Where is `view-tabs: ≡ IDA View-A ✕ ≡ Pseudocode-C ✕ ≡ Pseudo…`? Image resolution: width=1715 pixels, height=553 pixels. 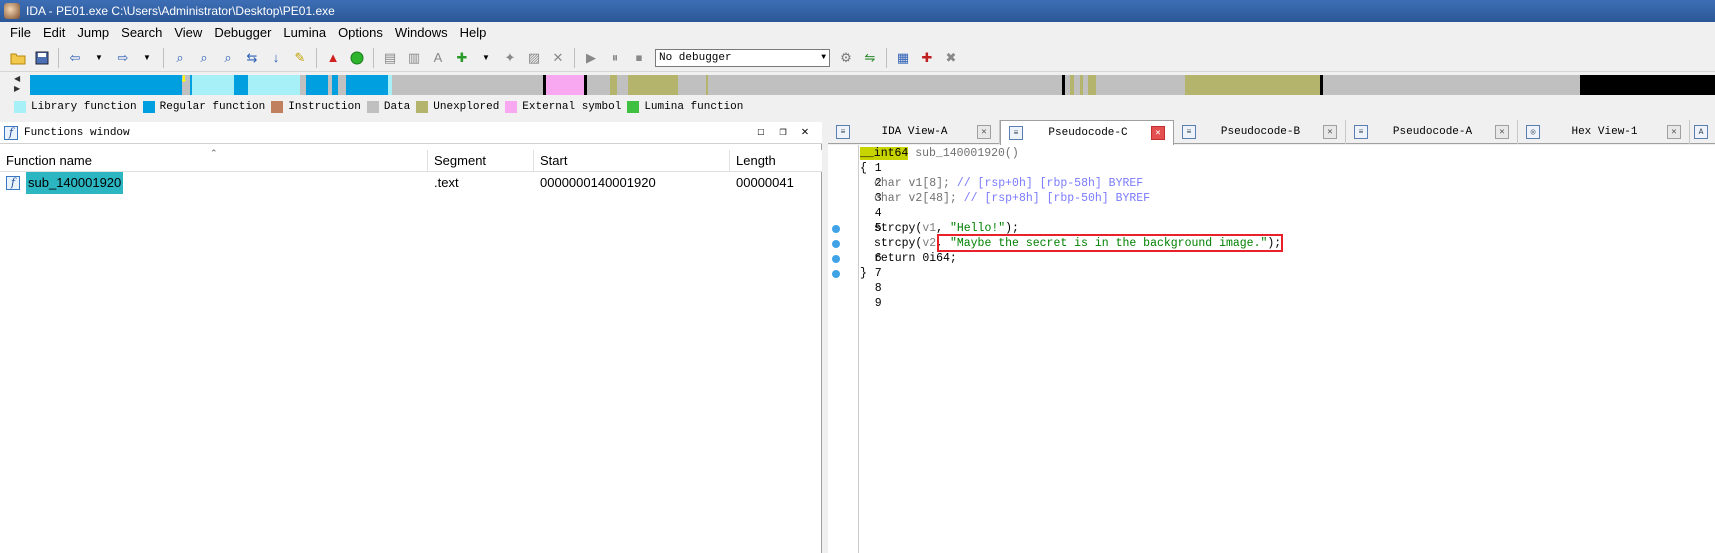 view-tabs: ≡ IDA View-A ✕ ≡ Pseudocode-C ✕ ≡ Pseudo… is located at coordinates (1271, 132).